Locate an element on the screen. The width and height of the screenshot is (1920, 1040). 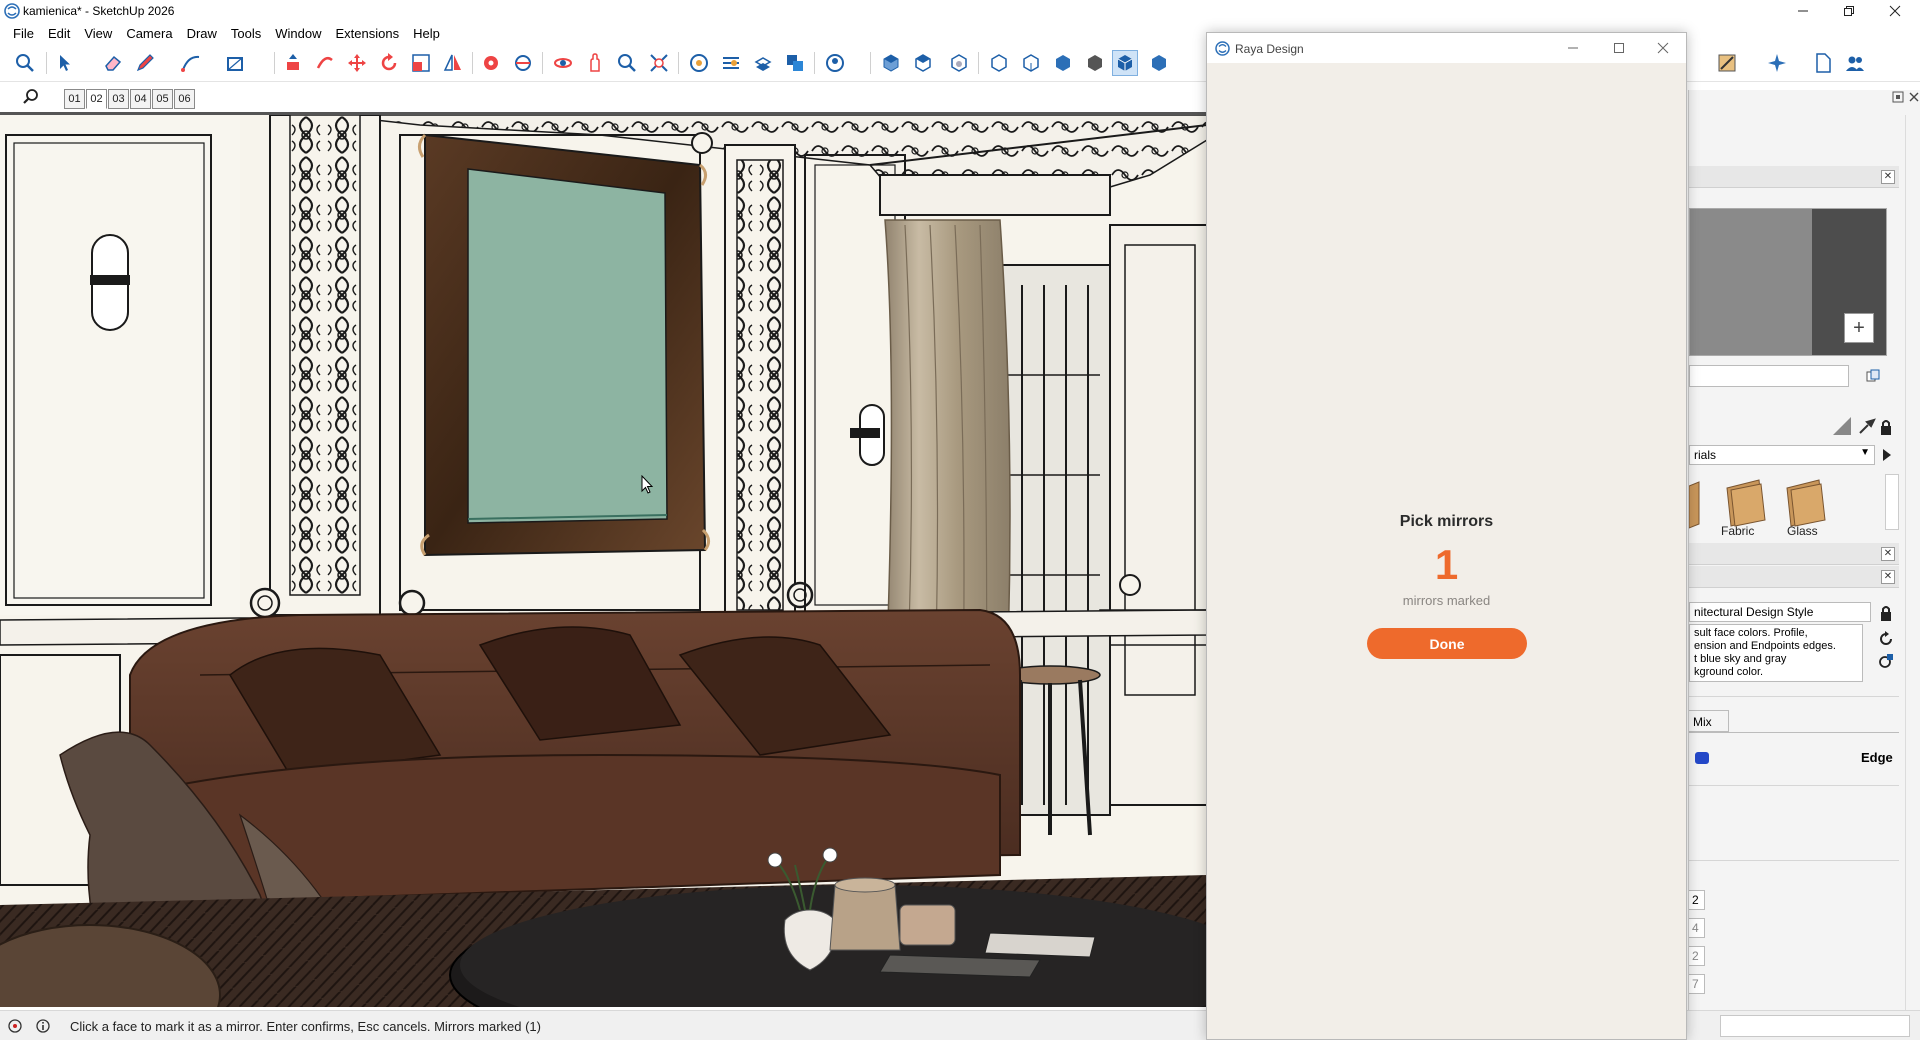
rotate-tool-button is located at coordinates (389, 63).